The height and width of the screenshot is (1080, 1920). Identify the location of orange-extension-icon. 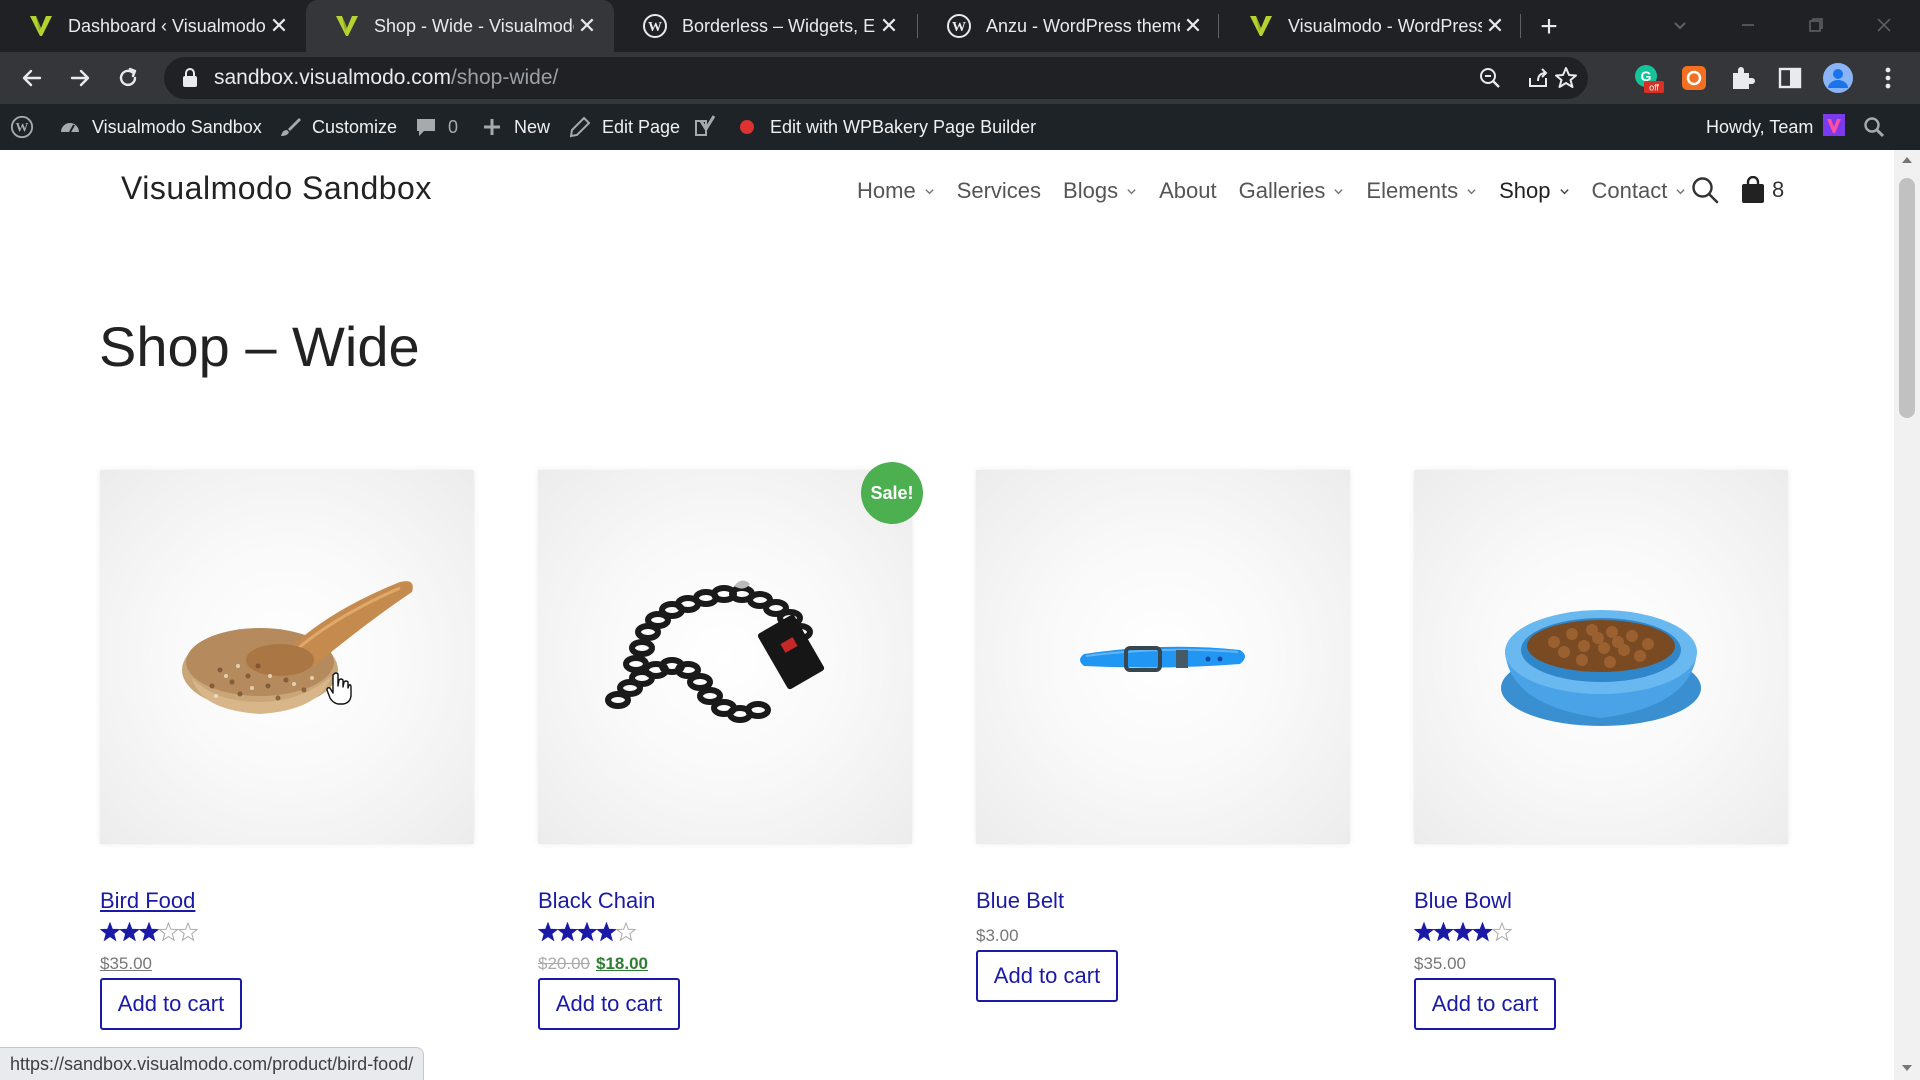
(1694, 78).